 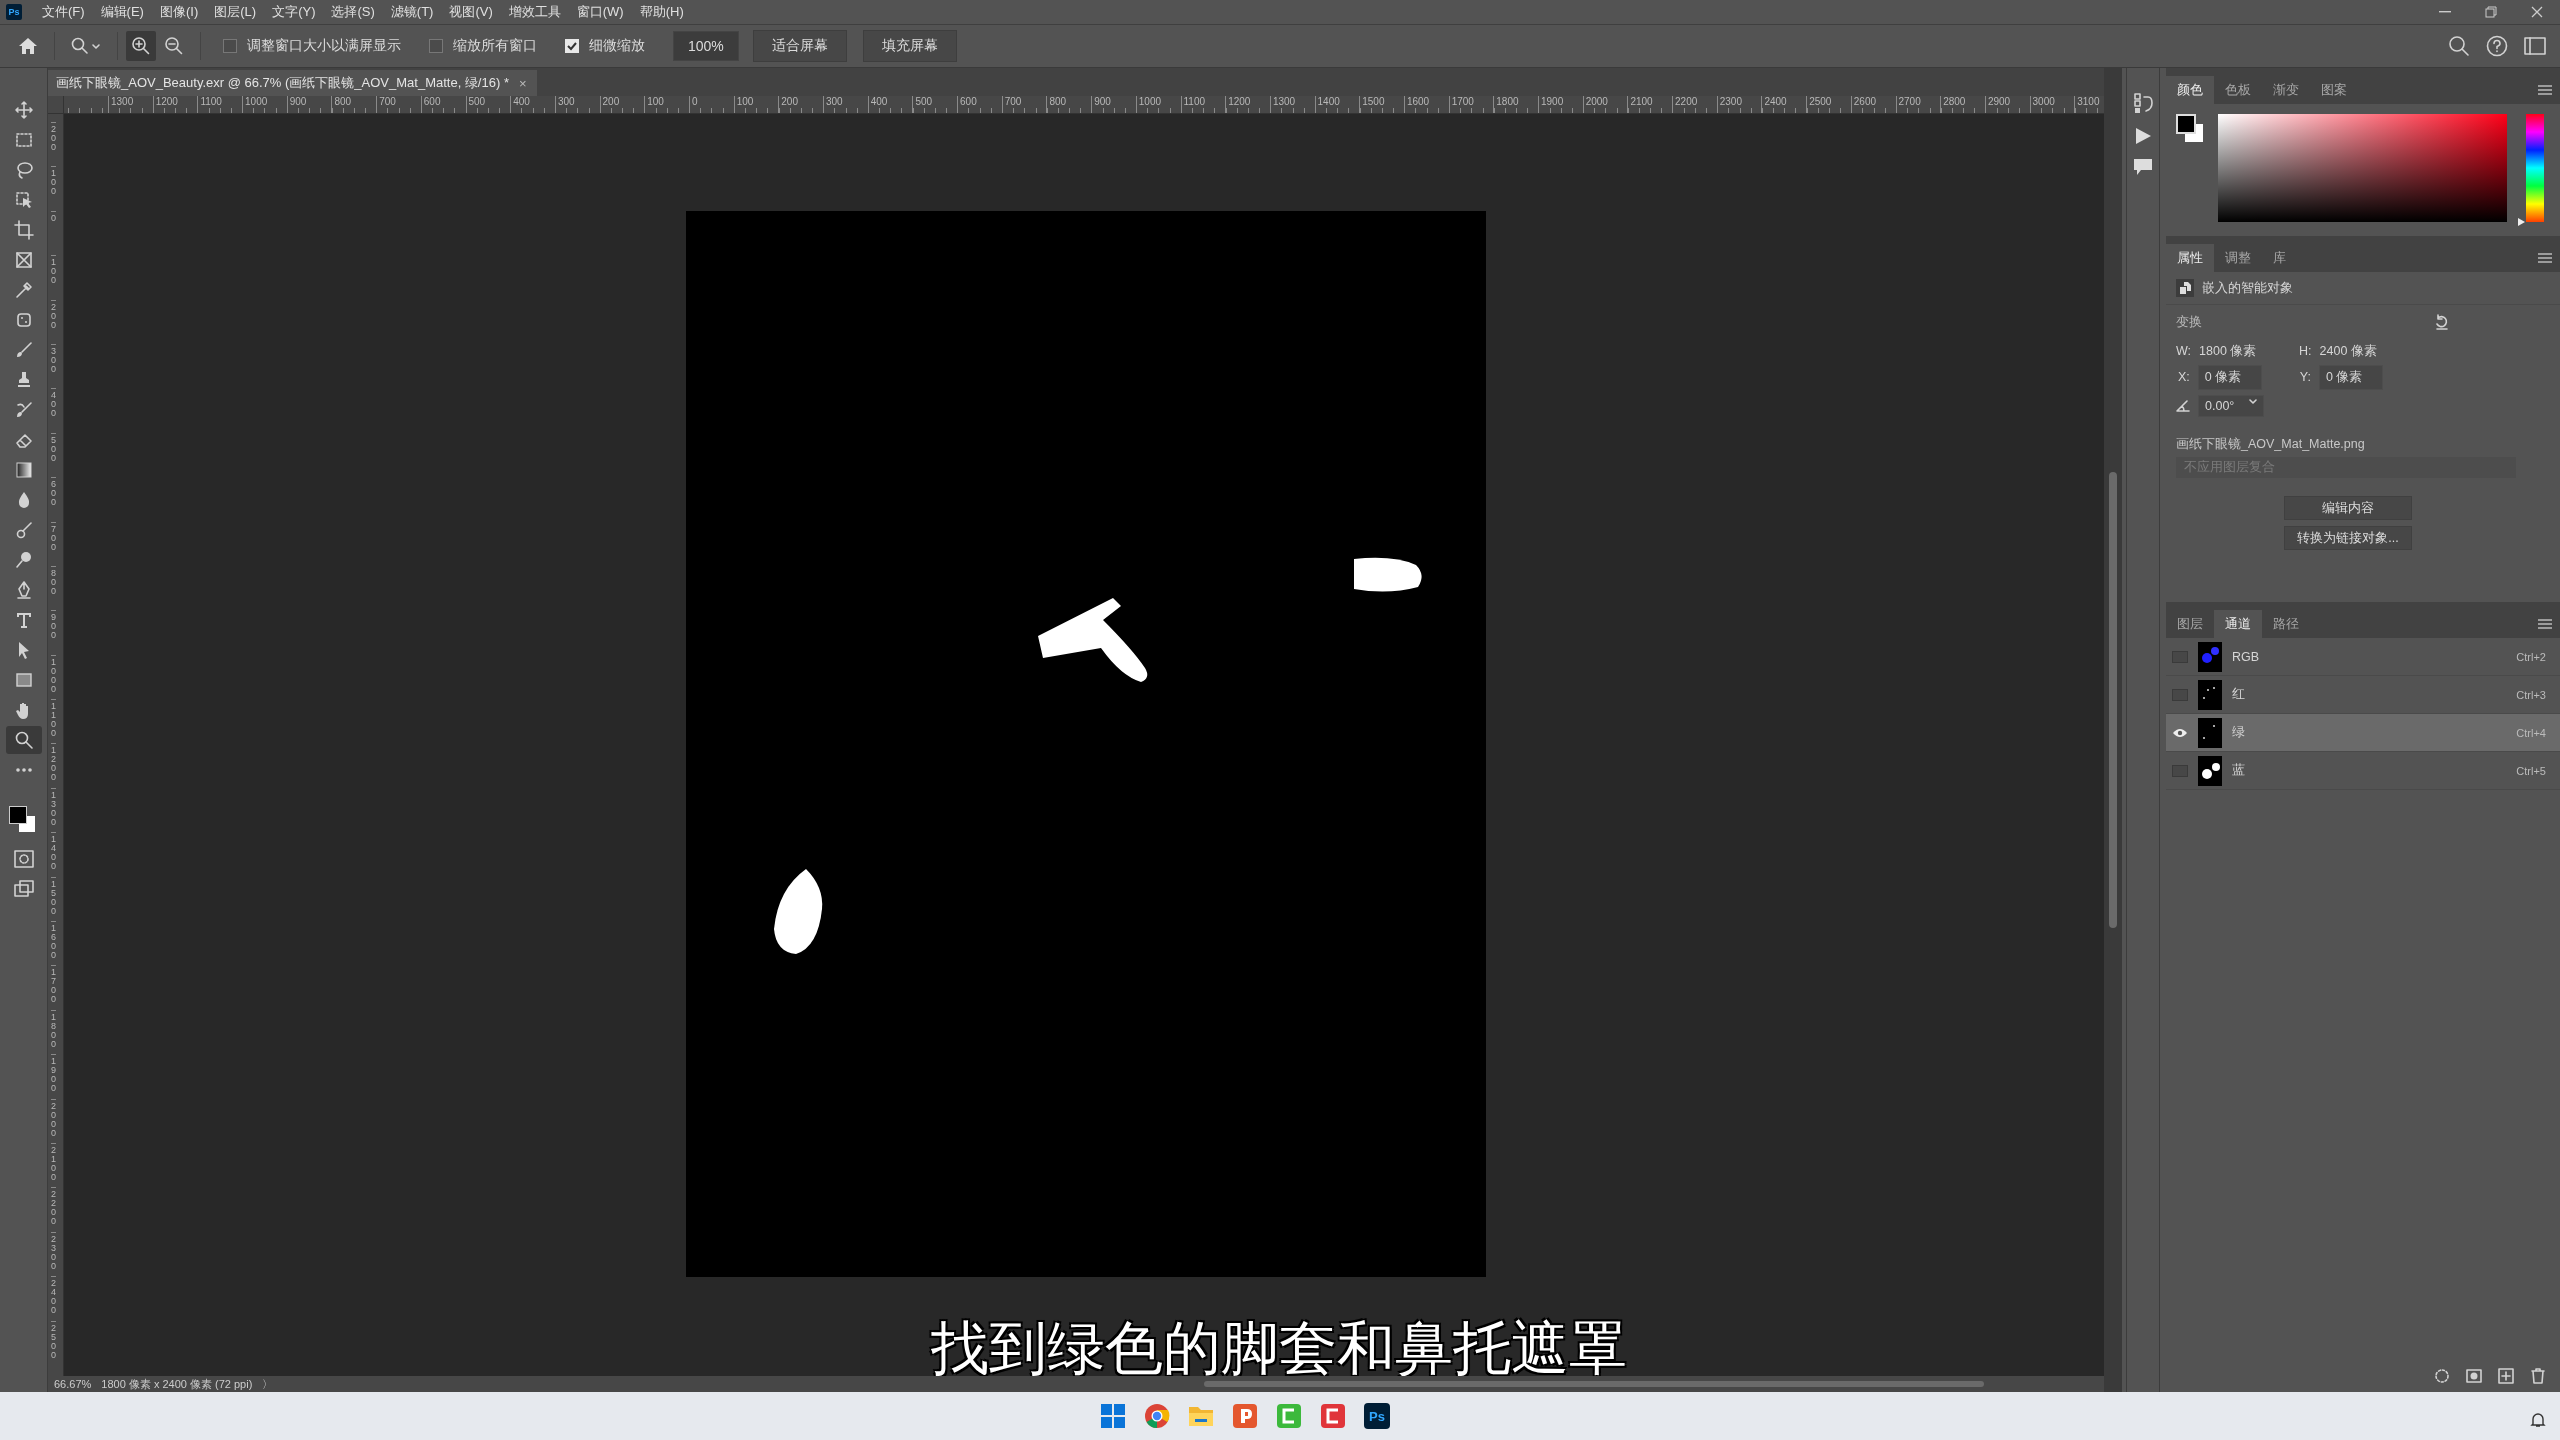 I want to click on menu-item: 文字(Y), so click(x=294, y=12).